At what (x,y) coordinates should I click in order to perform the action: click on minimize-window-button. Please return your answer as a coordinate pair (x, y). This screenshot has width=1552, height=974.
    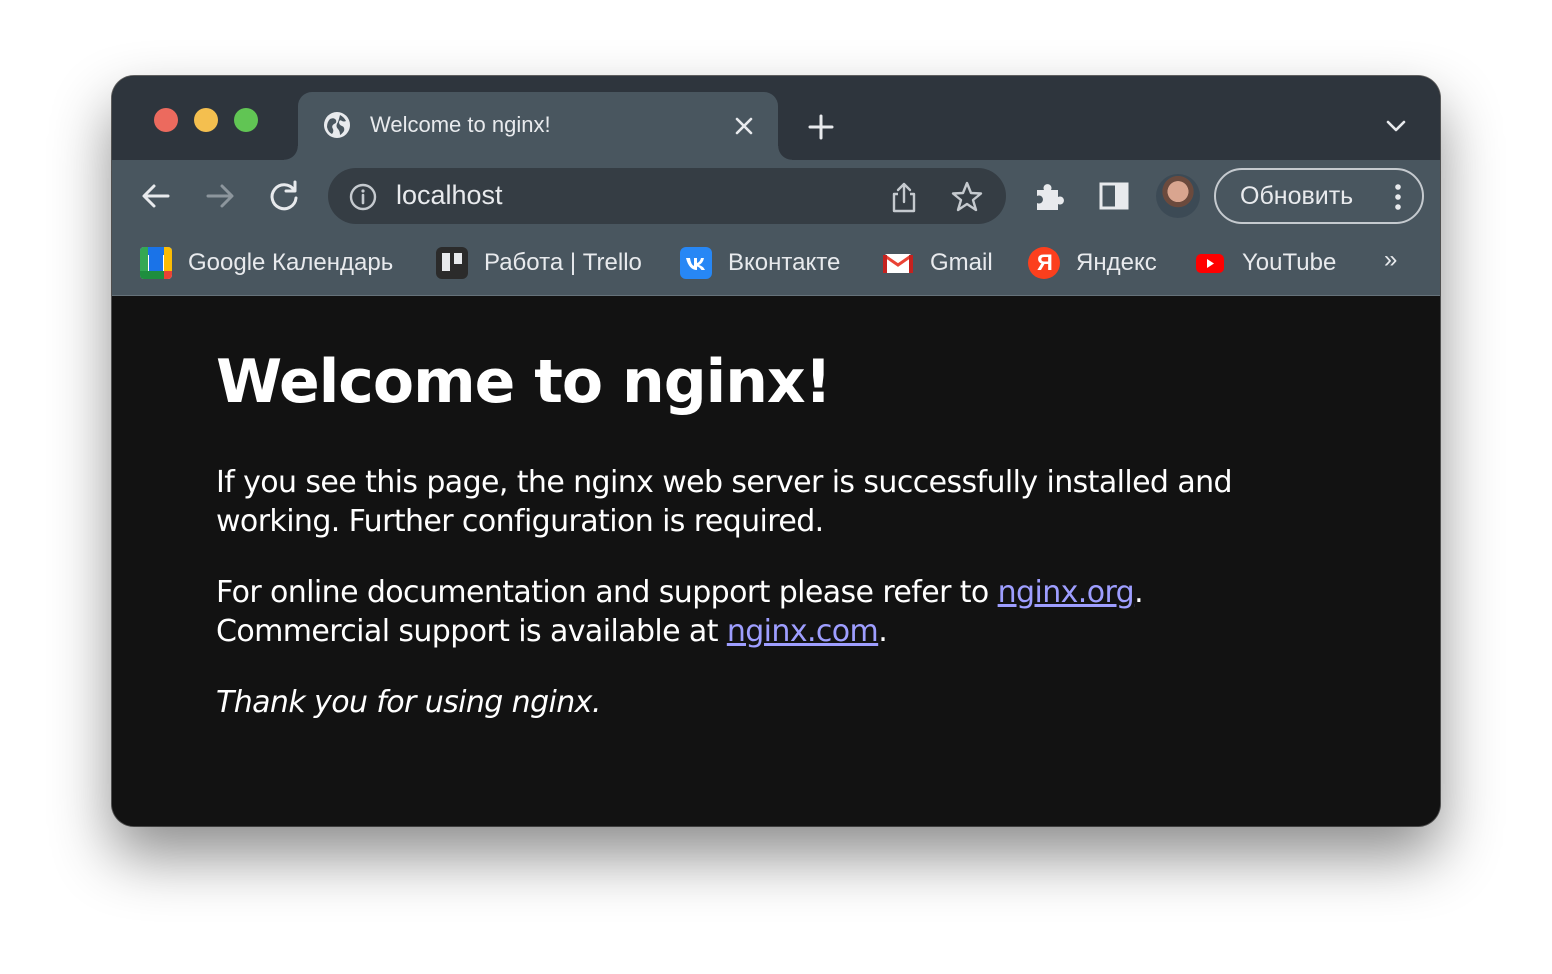
    Looking at the image, I should click on (206, 120).